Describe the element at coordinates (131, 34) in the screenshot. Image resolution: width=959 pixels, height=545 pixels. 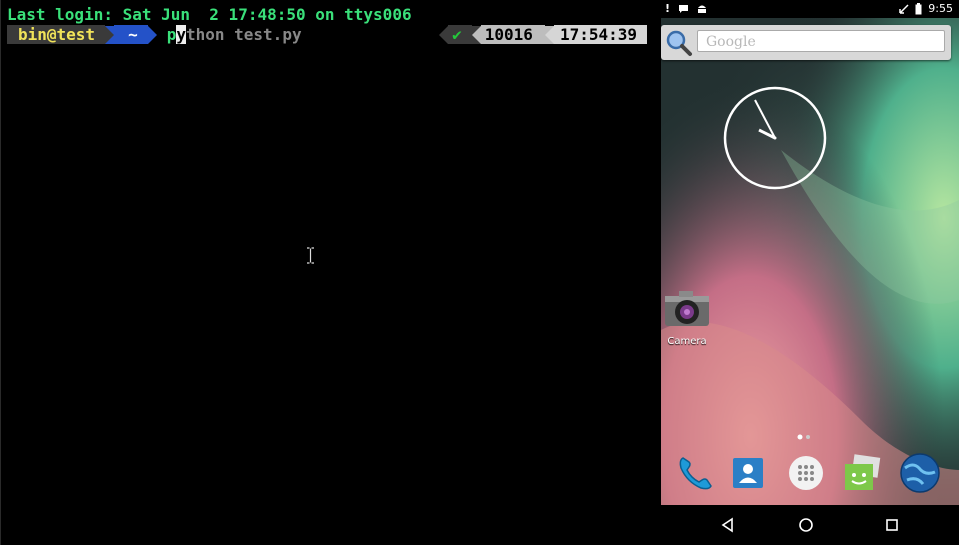
I see `prompt-directory: ~` at that location.